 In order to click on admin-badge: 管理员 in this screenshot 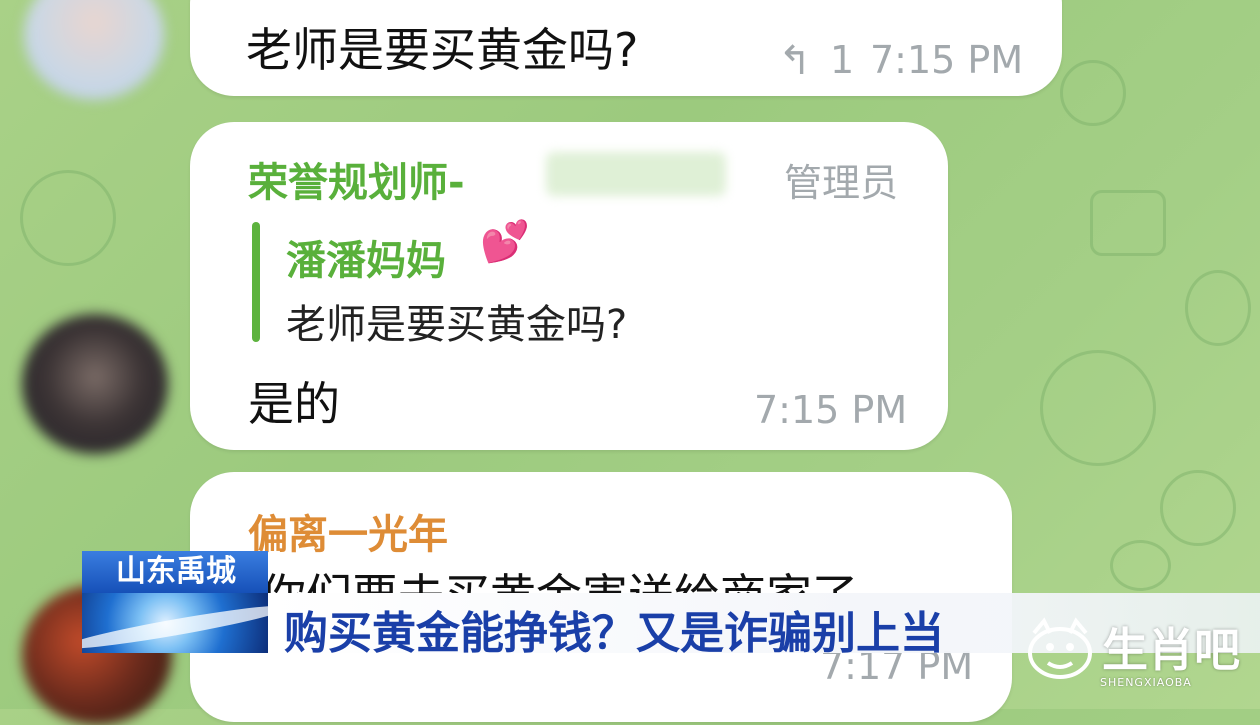, I will do `click(841, 183)`.